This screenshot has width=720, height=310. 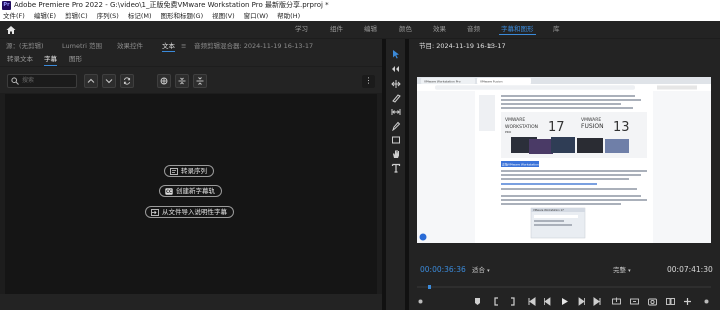 What do you see at coordinates (564, 301) in the screenshot?
I see `play-icon` at bounding box center [564, 301].